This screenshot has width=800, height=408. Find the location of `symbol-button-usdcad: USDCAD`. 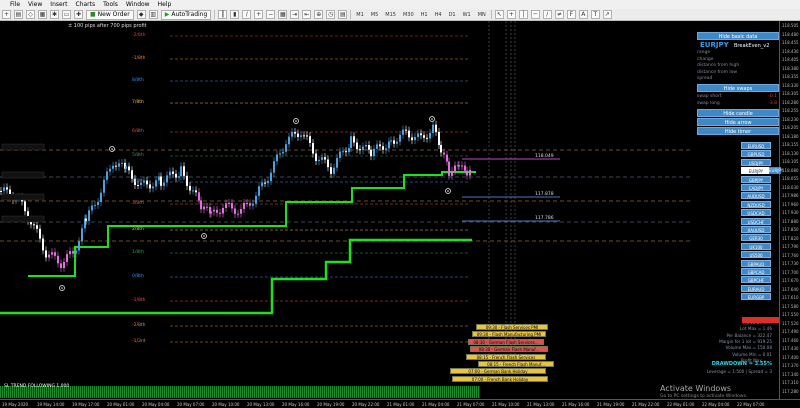

symbol-button-usdcad: USDCAD is located at coordinates (756, 213).